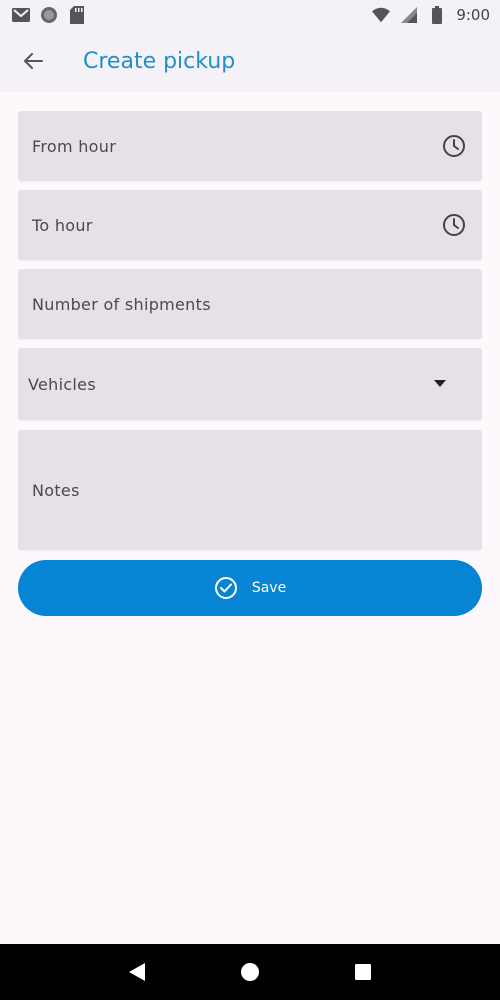 Image resolution: width=500 pixels, height=1000 pixels. Describe the element at coordinates (250, 61) in the screenshot. I see `app-bar: Create pickup` at that location.